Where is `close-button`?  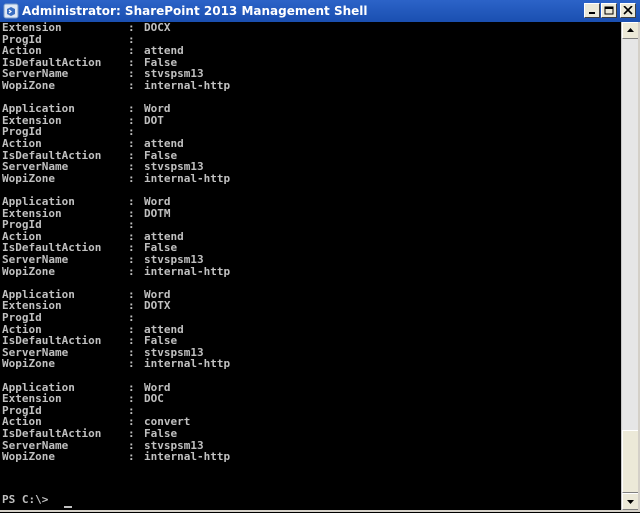
close-button is located at coordinates (628, 10).